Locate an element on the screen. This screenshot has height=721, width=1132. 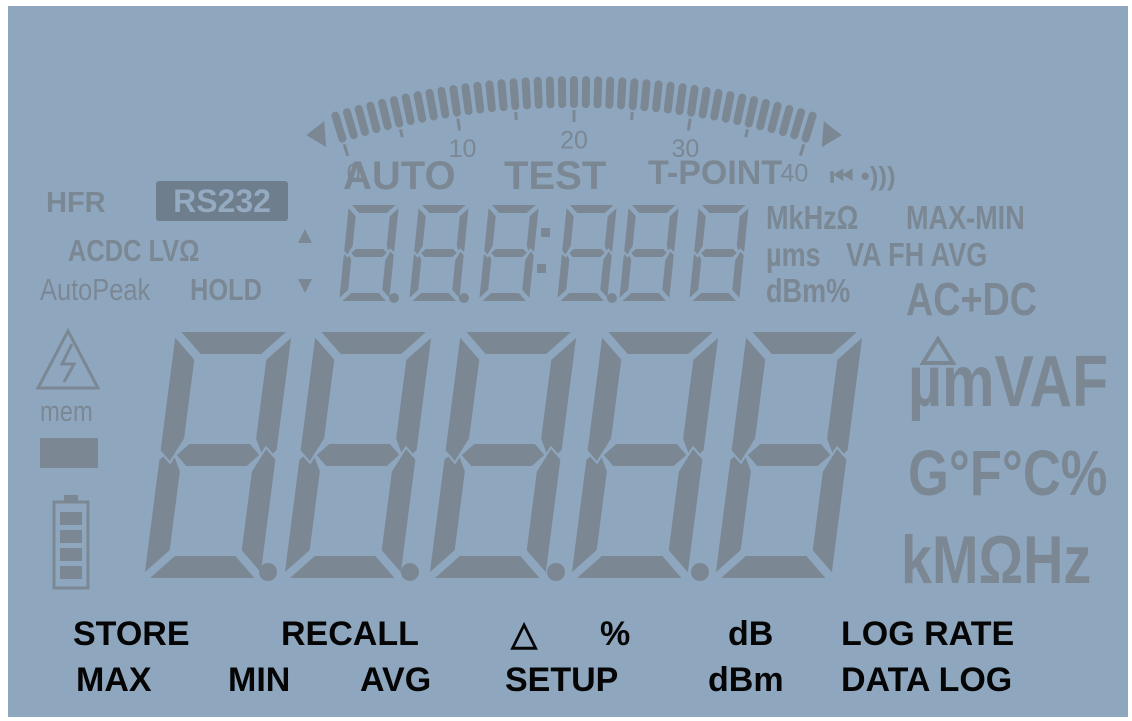
main-digit-4-seg-g is located at coordinates (645, 455).